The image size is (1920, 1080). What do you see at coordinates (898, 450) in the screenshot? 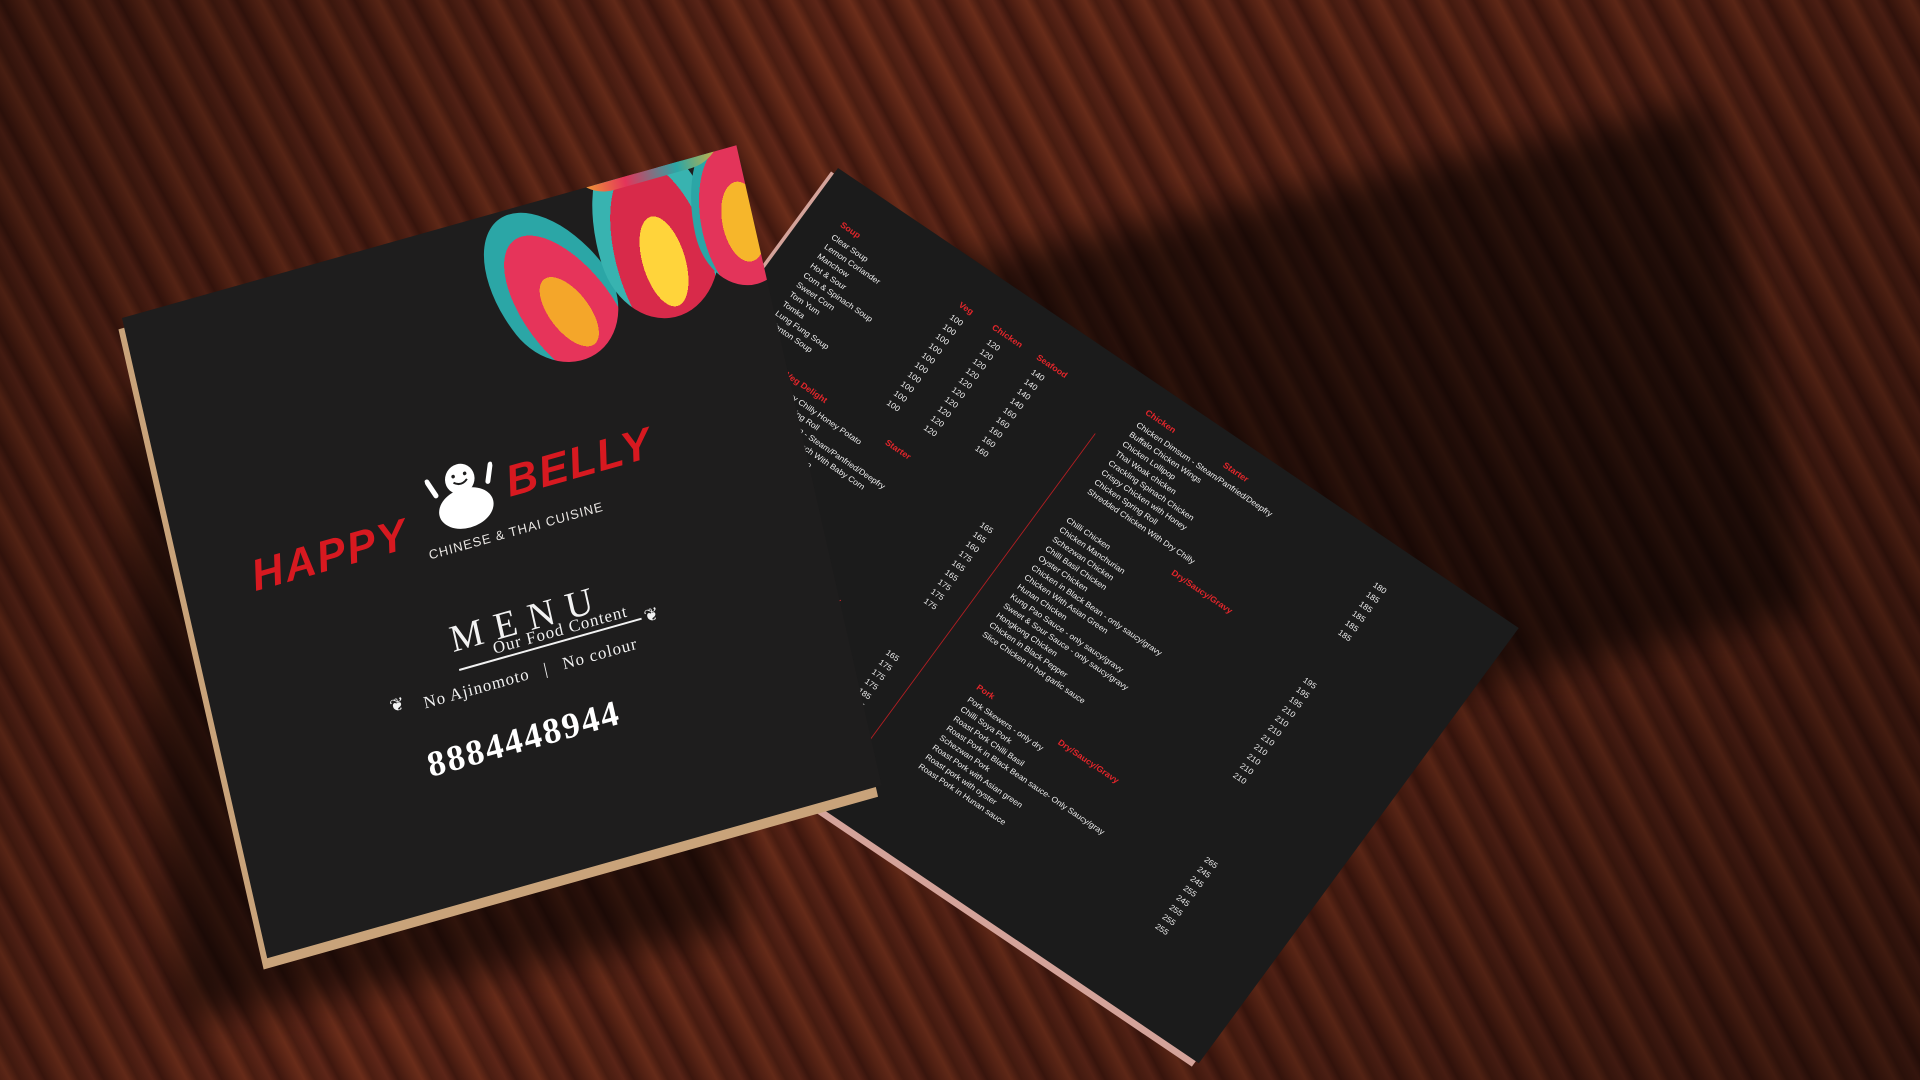
I see `veg-starter-title: Starter` at bounding box center [898, 450].